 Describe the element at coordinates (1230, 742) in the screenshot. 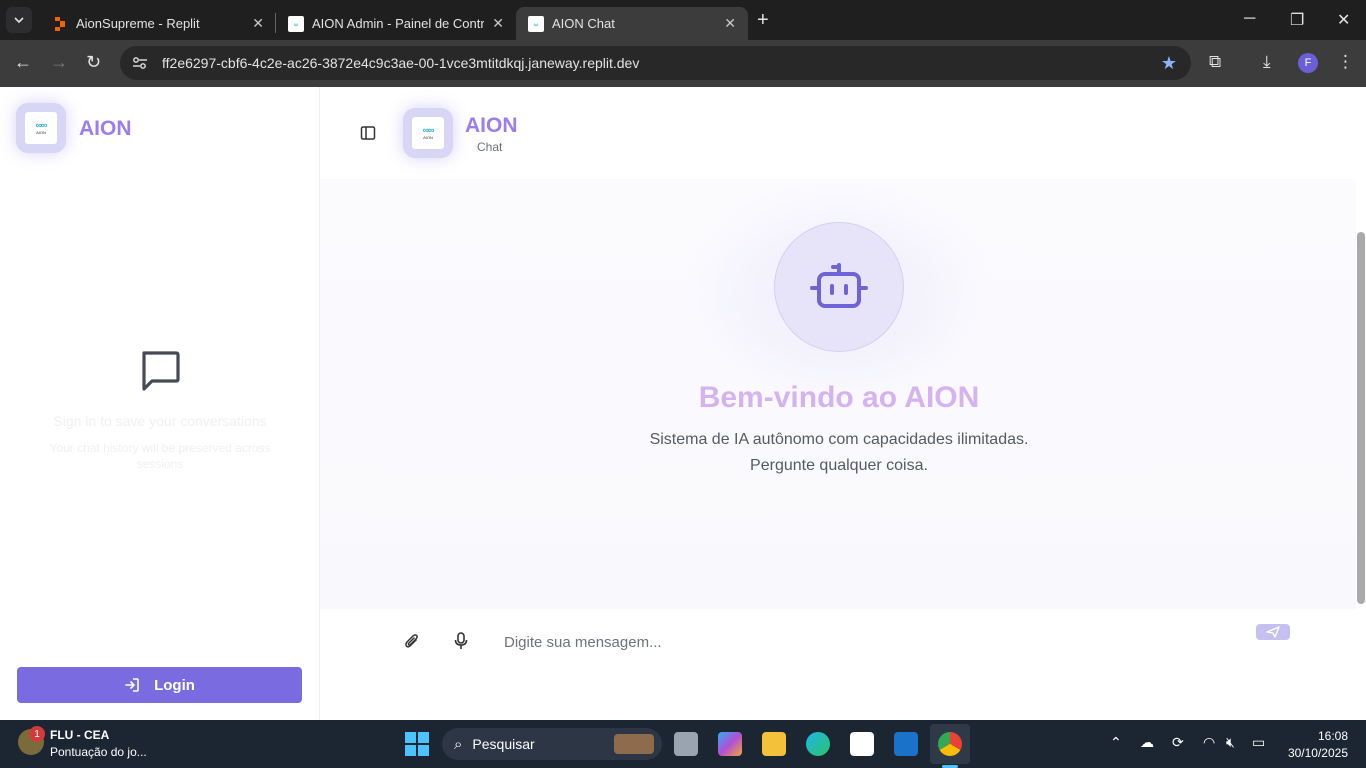

I see `volume-muted-icon: 🔇︎` at that location.